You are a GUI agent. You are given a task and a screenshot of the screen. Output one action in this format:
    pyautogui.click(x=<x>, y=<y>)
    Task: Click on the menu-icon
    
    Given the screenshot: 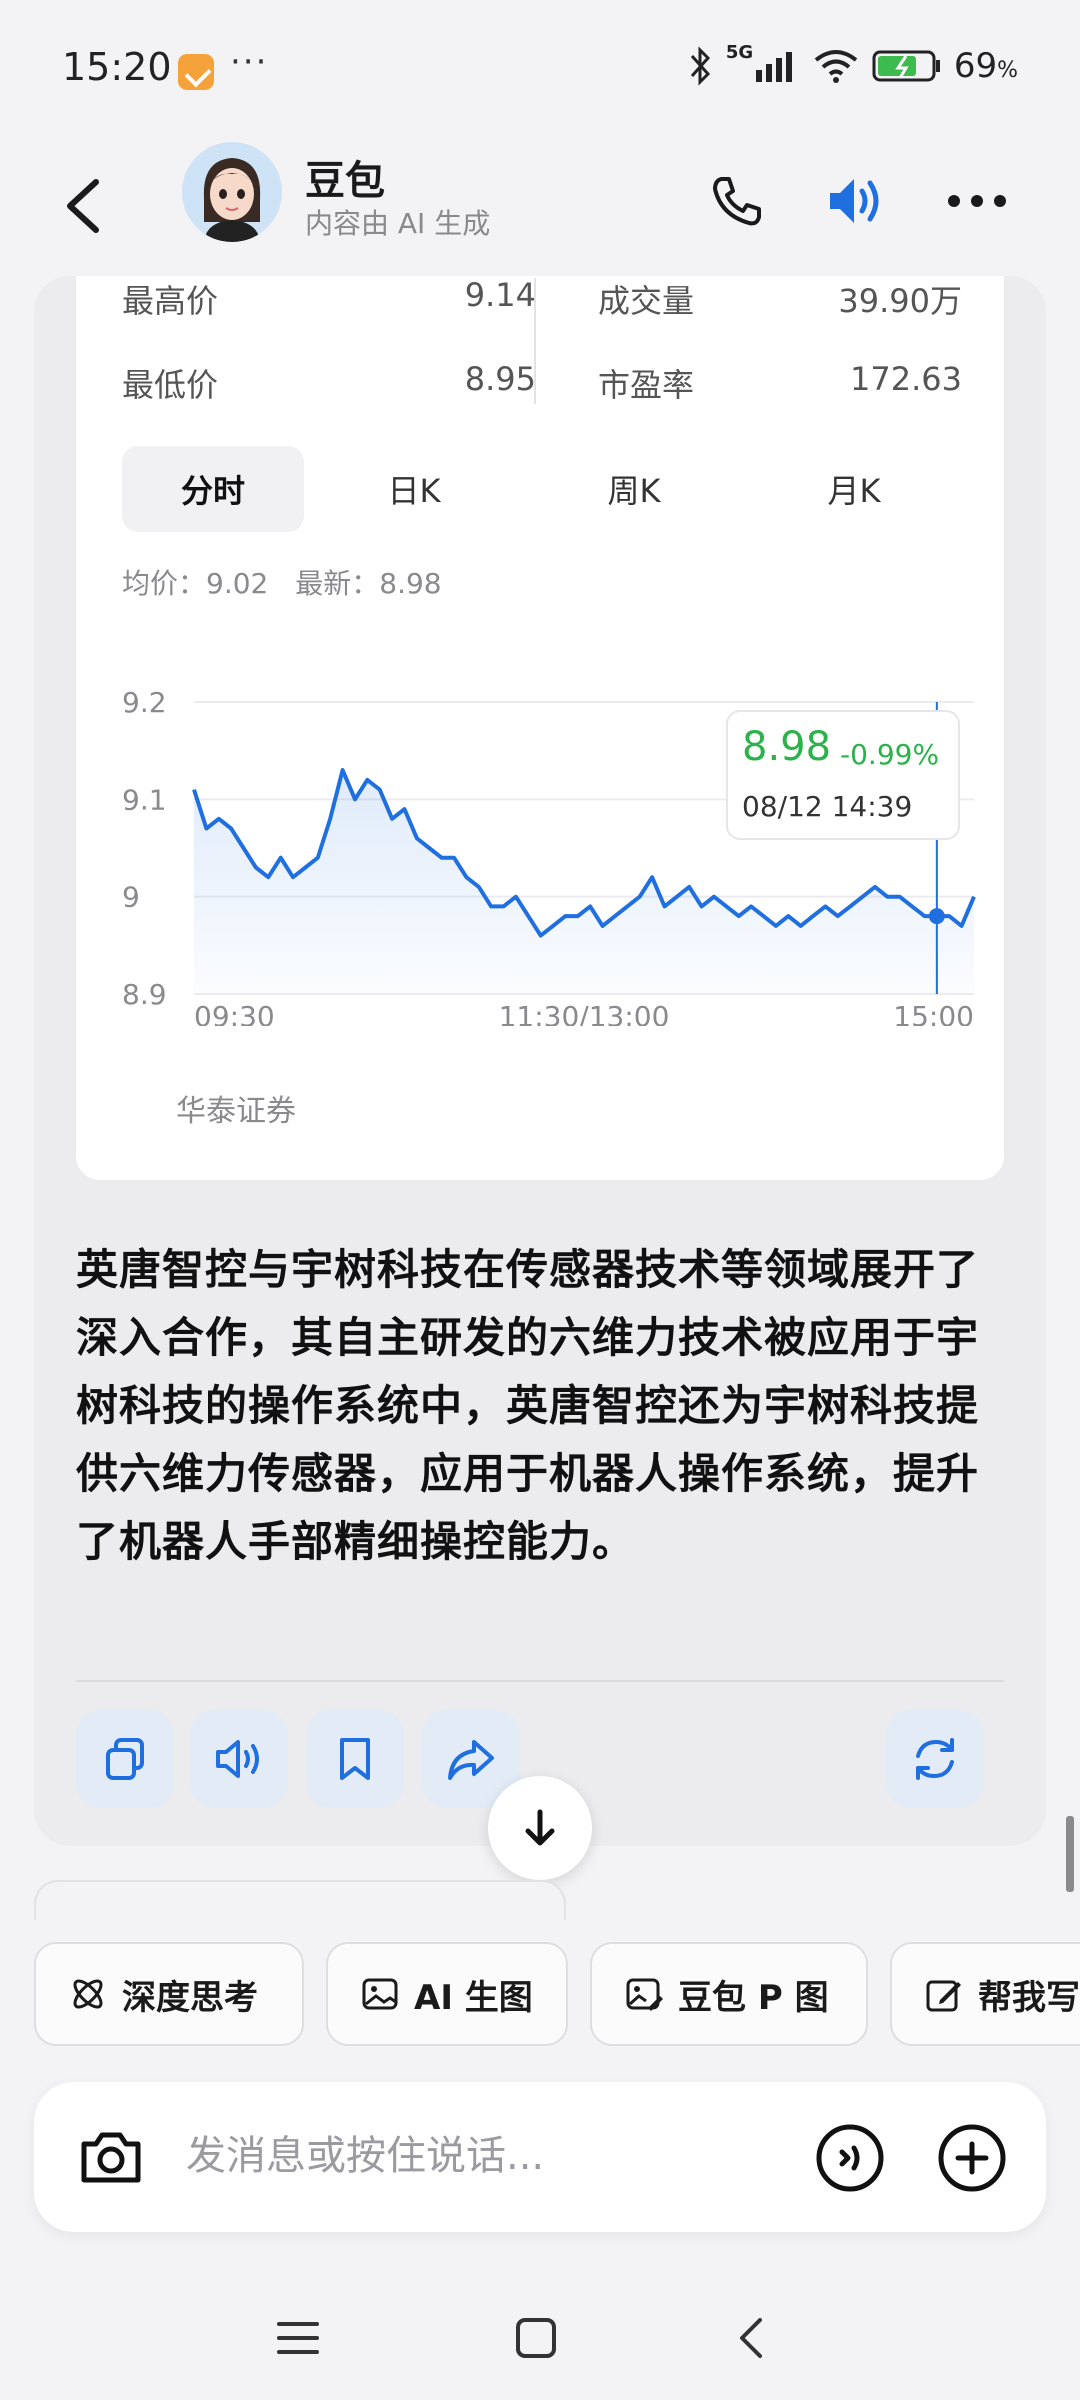 What is the action you would take?
    pyautogui.click(x=298, y=2338)
    